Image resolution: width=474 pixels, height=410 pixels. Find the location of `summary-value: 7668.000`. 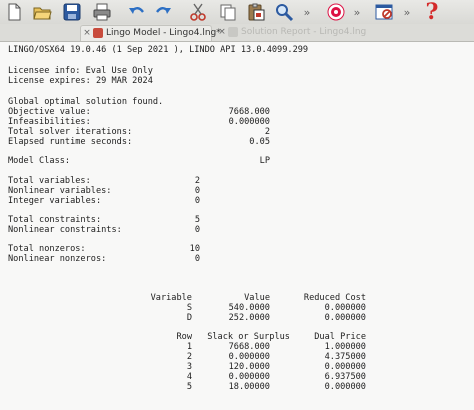

summary-value: 7668.000 is located at coordinates (249, 112).